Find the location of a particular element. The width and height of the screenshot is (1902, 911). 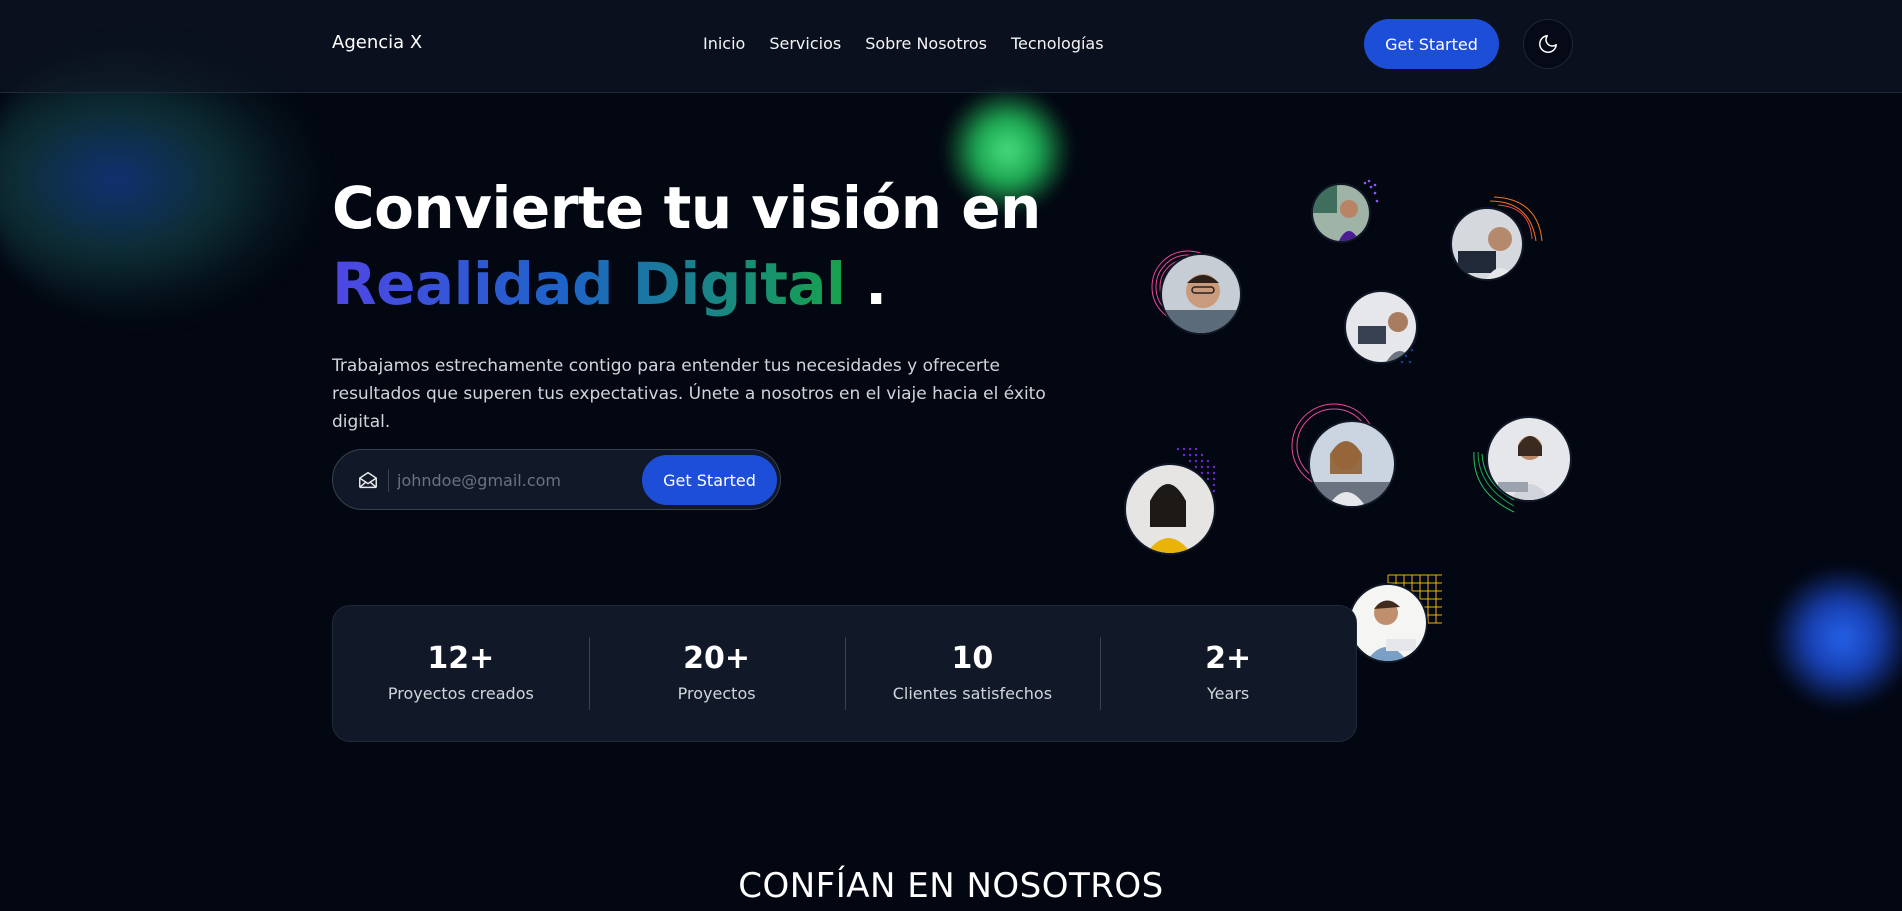

stat-value: 12+ is located at coordinates (461, 658).